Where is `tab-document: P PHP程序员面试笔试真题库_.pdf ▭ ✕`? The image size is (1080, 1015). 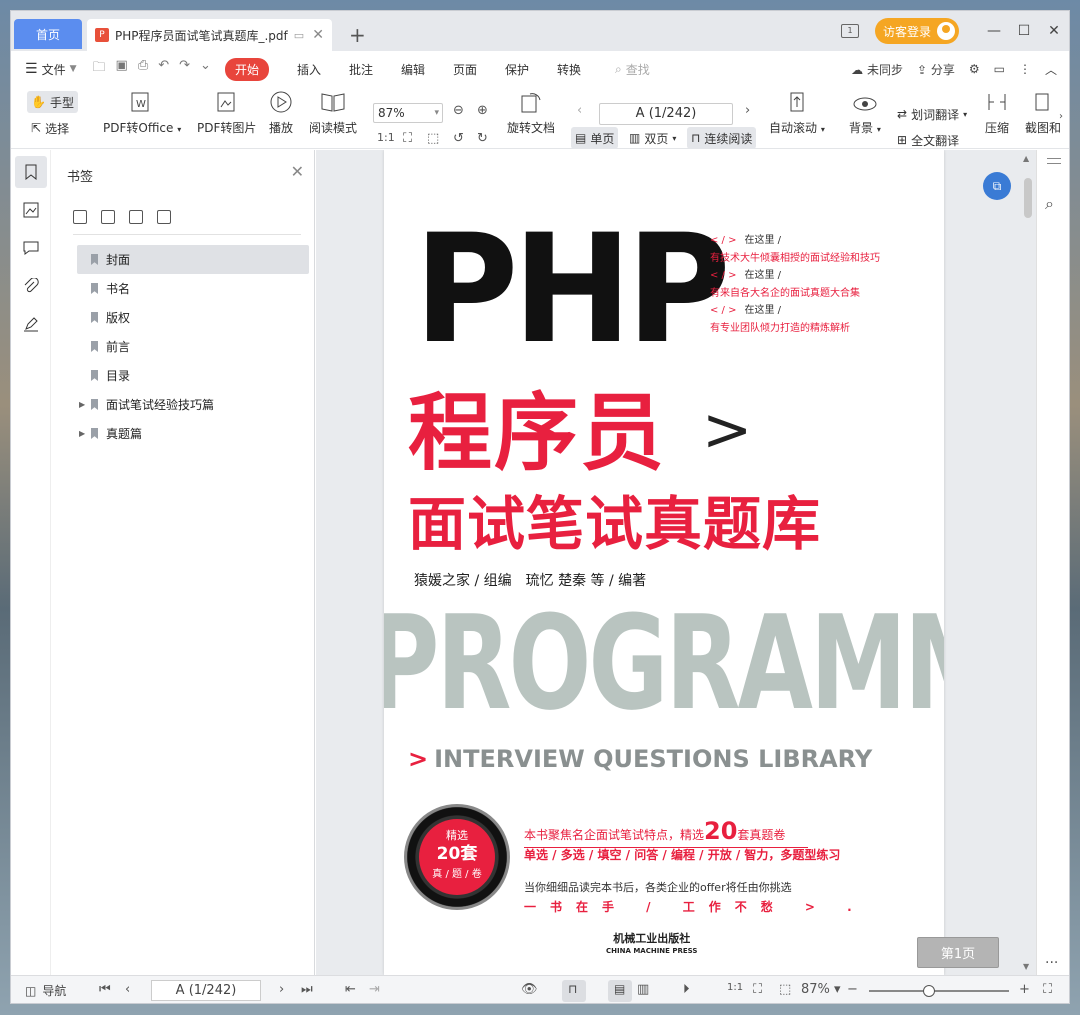
tab-document: P PHP程序员面试笔试真题库_.pdf ▭ ✕ is located at coordinates (209, 35).